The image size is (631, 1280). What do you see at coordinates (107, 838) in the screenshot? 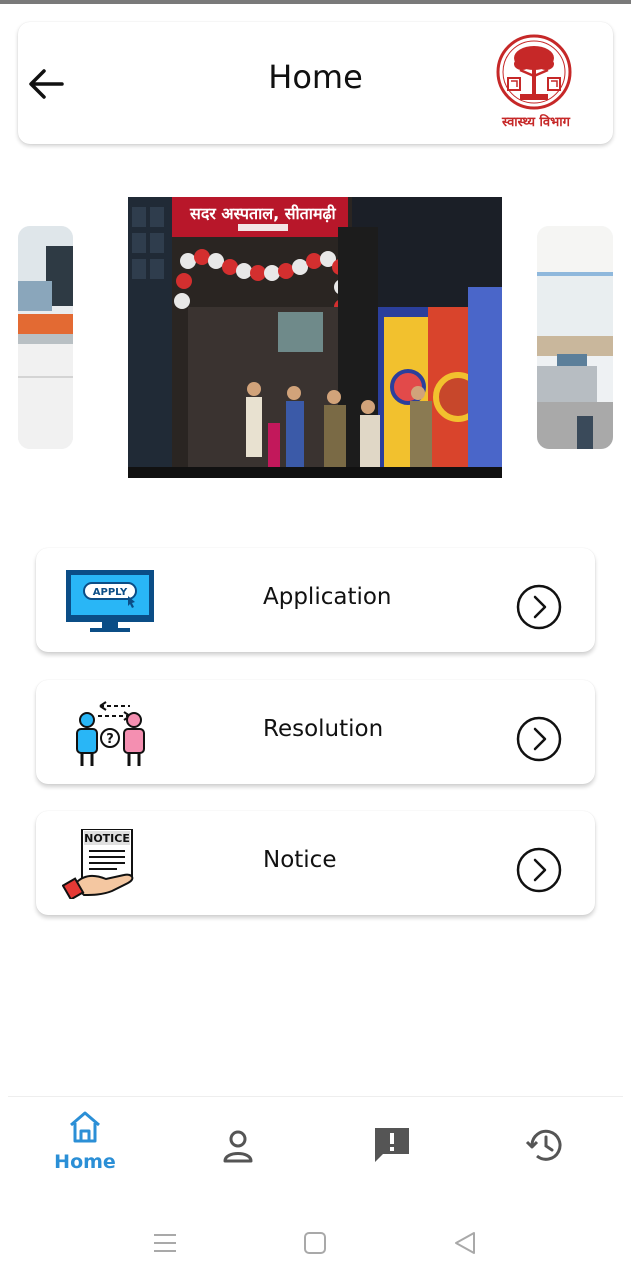
I see `svg-text: NOTICE` at bounding box center [107, 838].